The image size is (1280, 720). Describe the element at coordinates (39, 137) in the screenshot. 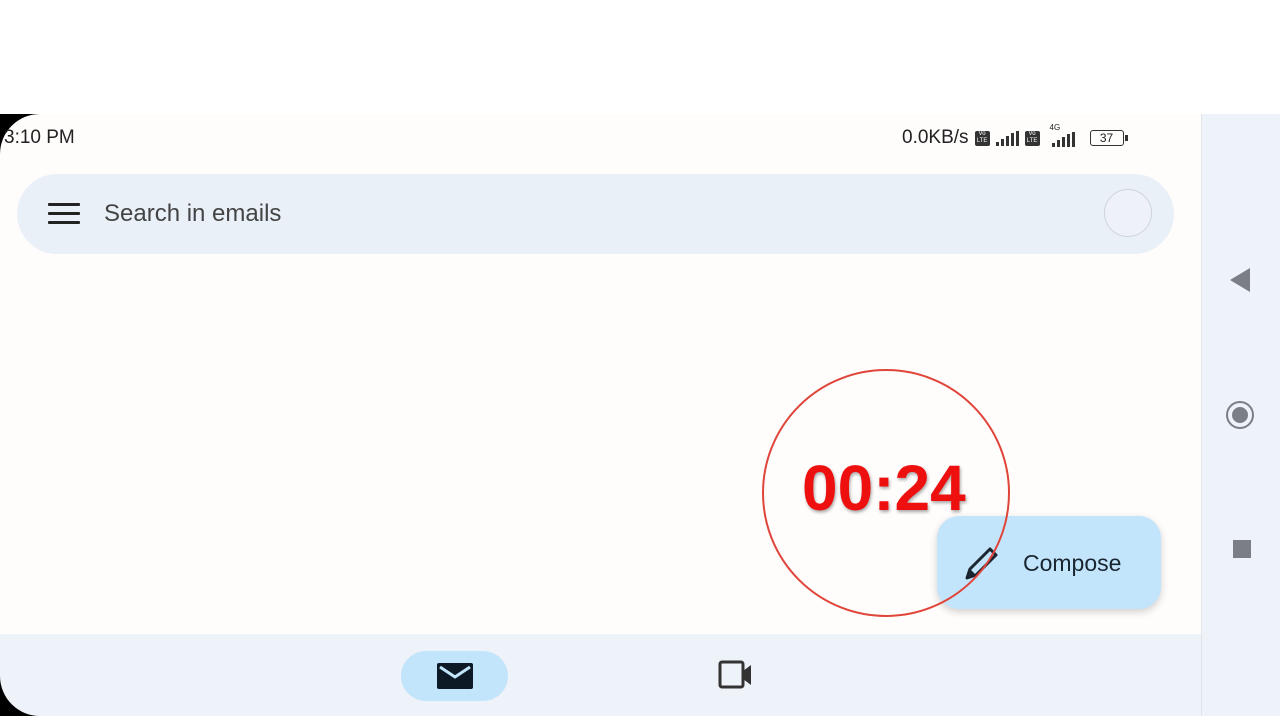

I see `status-time: 3:10 PM` at that location.